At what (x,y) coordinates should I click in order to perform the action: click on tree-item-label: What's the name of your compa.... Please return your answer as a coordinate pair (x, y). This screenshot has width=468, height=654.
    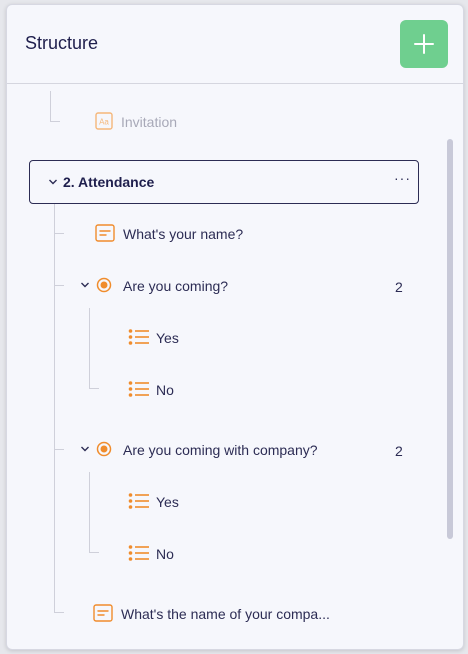
    Looking at the image, I should click on (225, 614).